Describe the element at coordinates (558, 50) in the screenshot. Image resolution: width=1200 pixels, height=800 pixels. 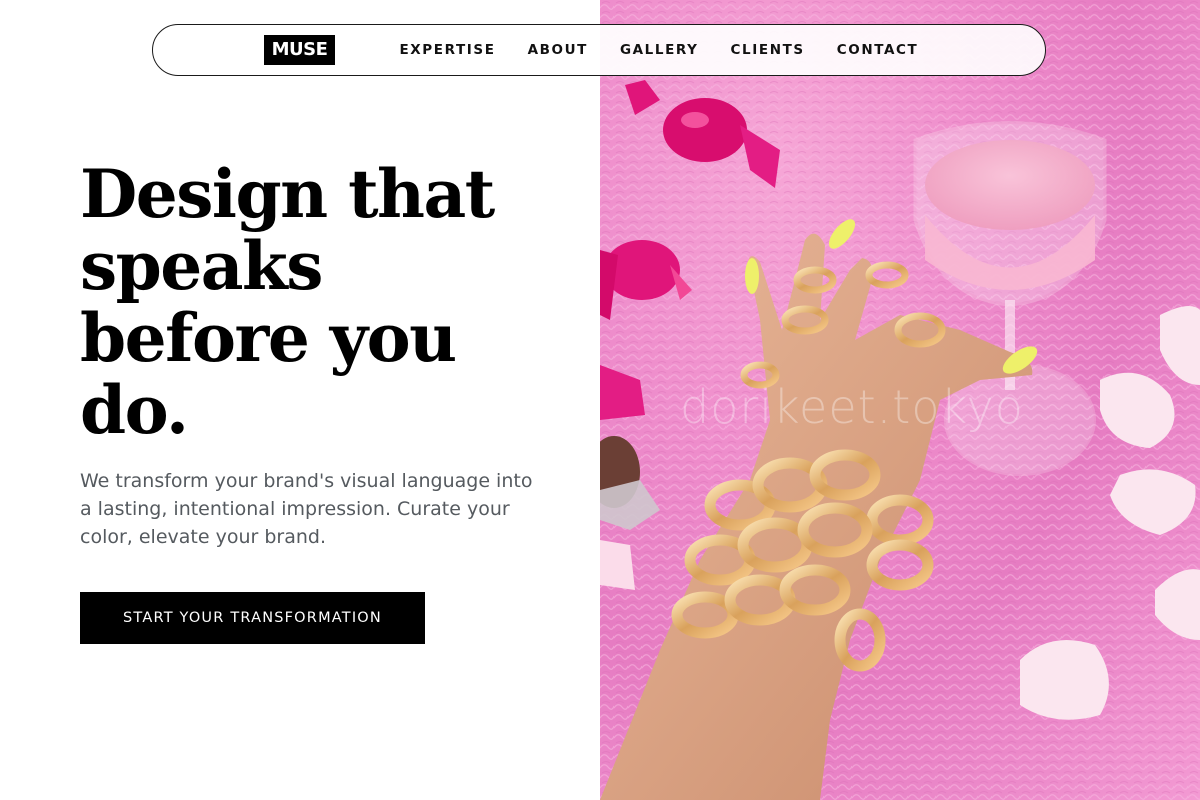
I see `nav-link-about: ABOUT` at that location.